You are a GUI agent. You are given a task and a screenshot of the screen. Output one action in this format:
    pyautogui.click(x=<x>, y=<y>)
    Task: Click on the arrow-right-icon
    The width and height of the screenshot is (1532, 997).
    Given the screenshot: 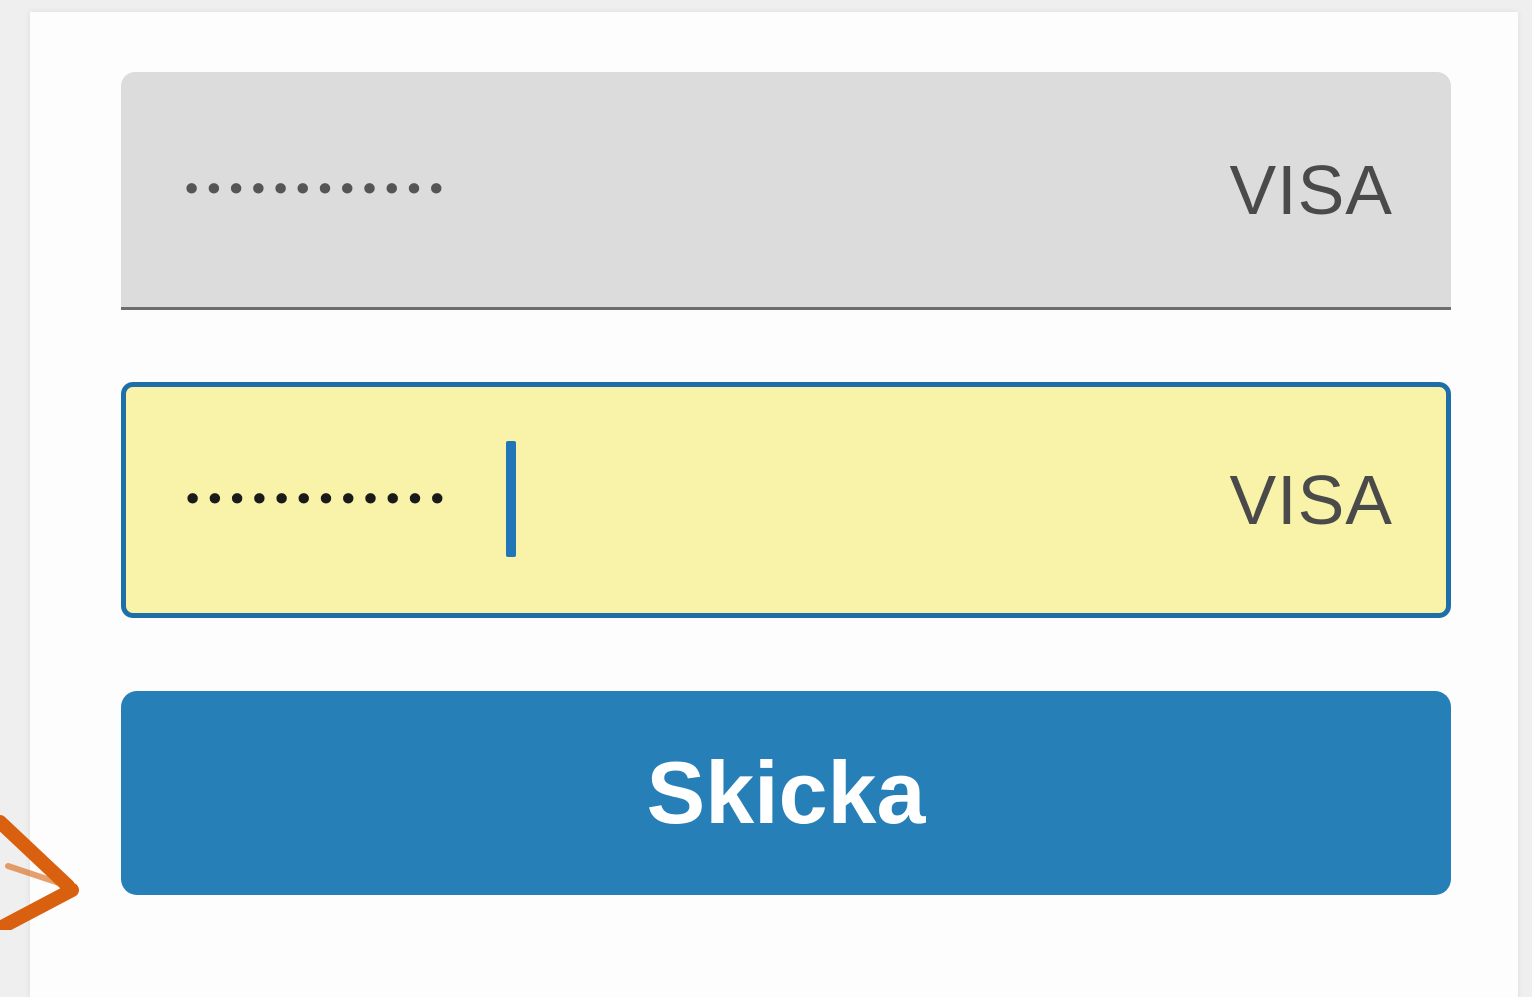 What is the action you would take?
    pyautogui.click(x=39, y=872)
    